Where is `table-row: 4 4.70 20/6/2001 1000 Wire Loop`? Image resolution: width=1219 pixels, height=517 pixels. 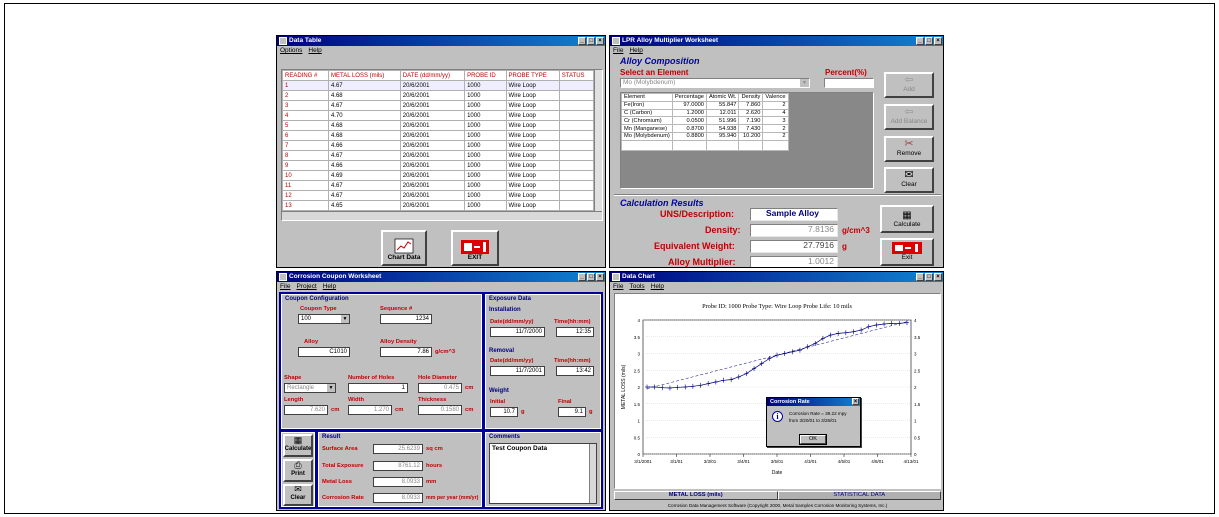 table-row: 4 4.70 20/6/2001 1000 Wire Loop is located at coordinates (438, 115).